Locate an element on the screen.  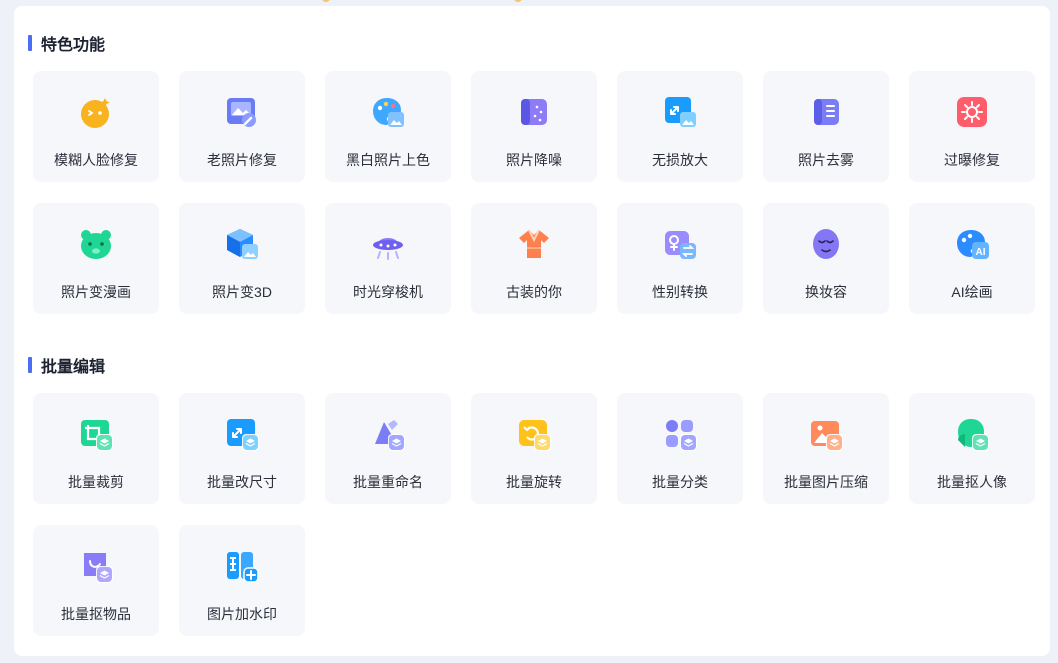
feature-card-batch-object-cutout: 批量抠物品 is located at coordinates (96, 580).